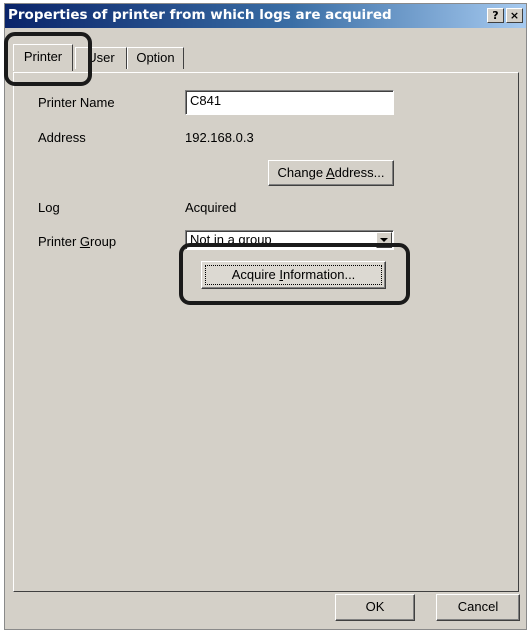  I want to click on acquire-button-callout, so click(294, 274).